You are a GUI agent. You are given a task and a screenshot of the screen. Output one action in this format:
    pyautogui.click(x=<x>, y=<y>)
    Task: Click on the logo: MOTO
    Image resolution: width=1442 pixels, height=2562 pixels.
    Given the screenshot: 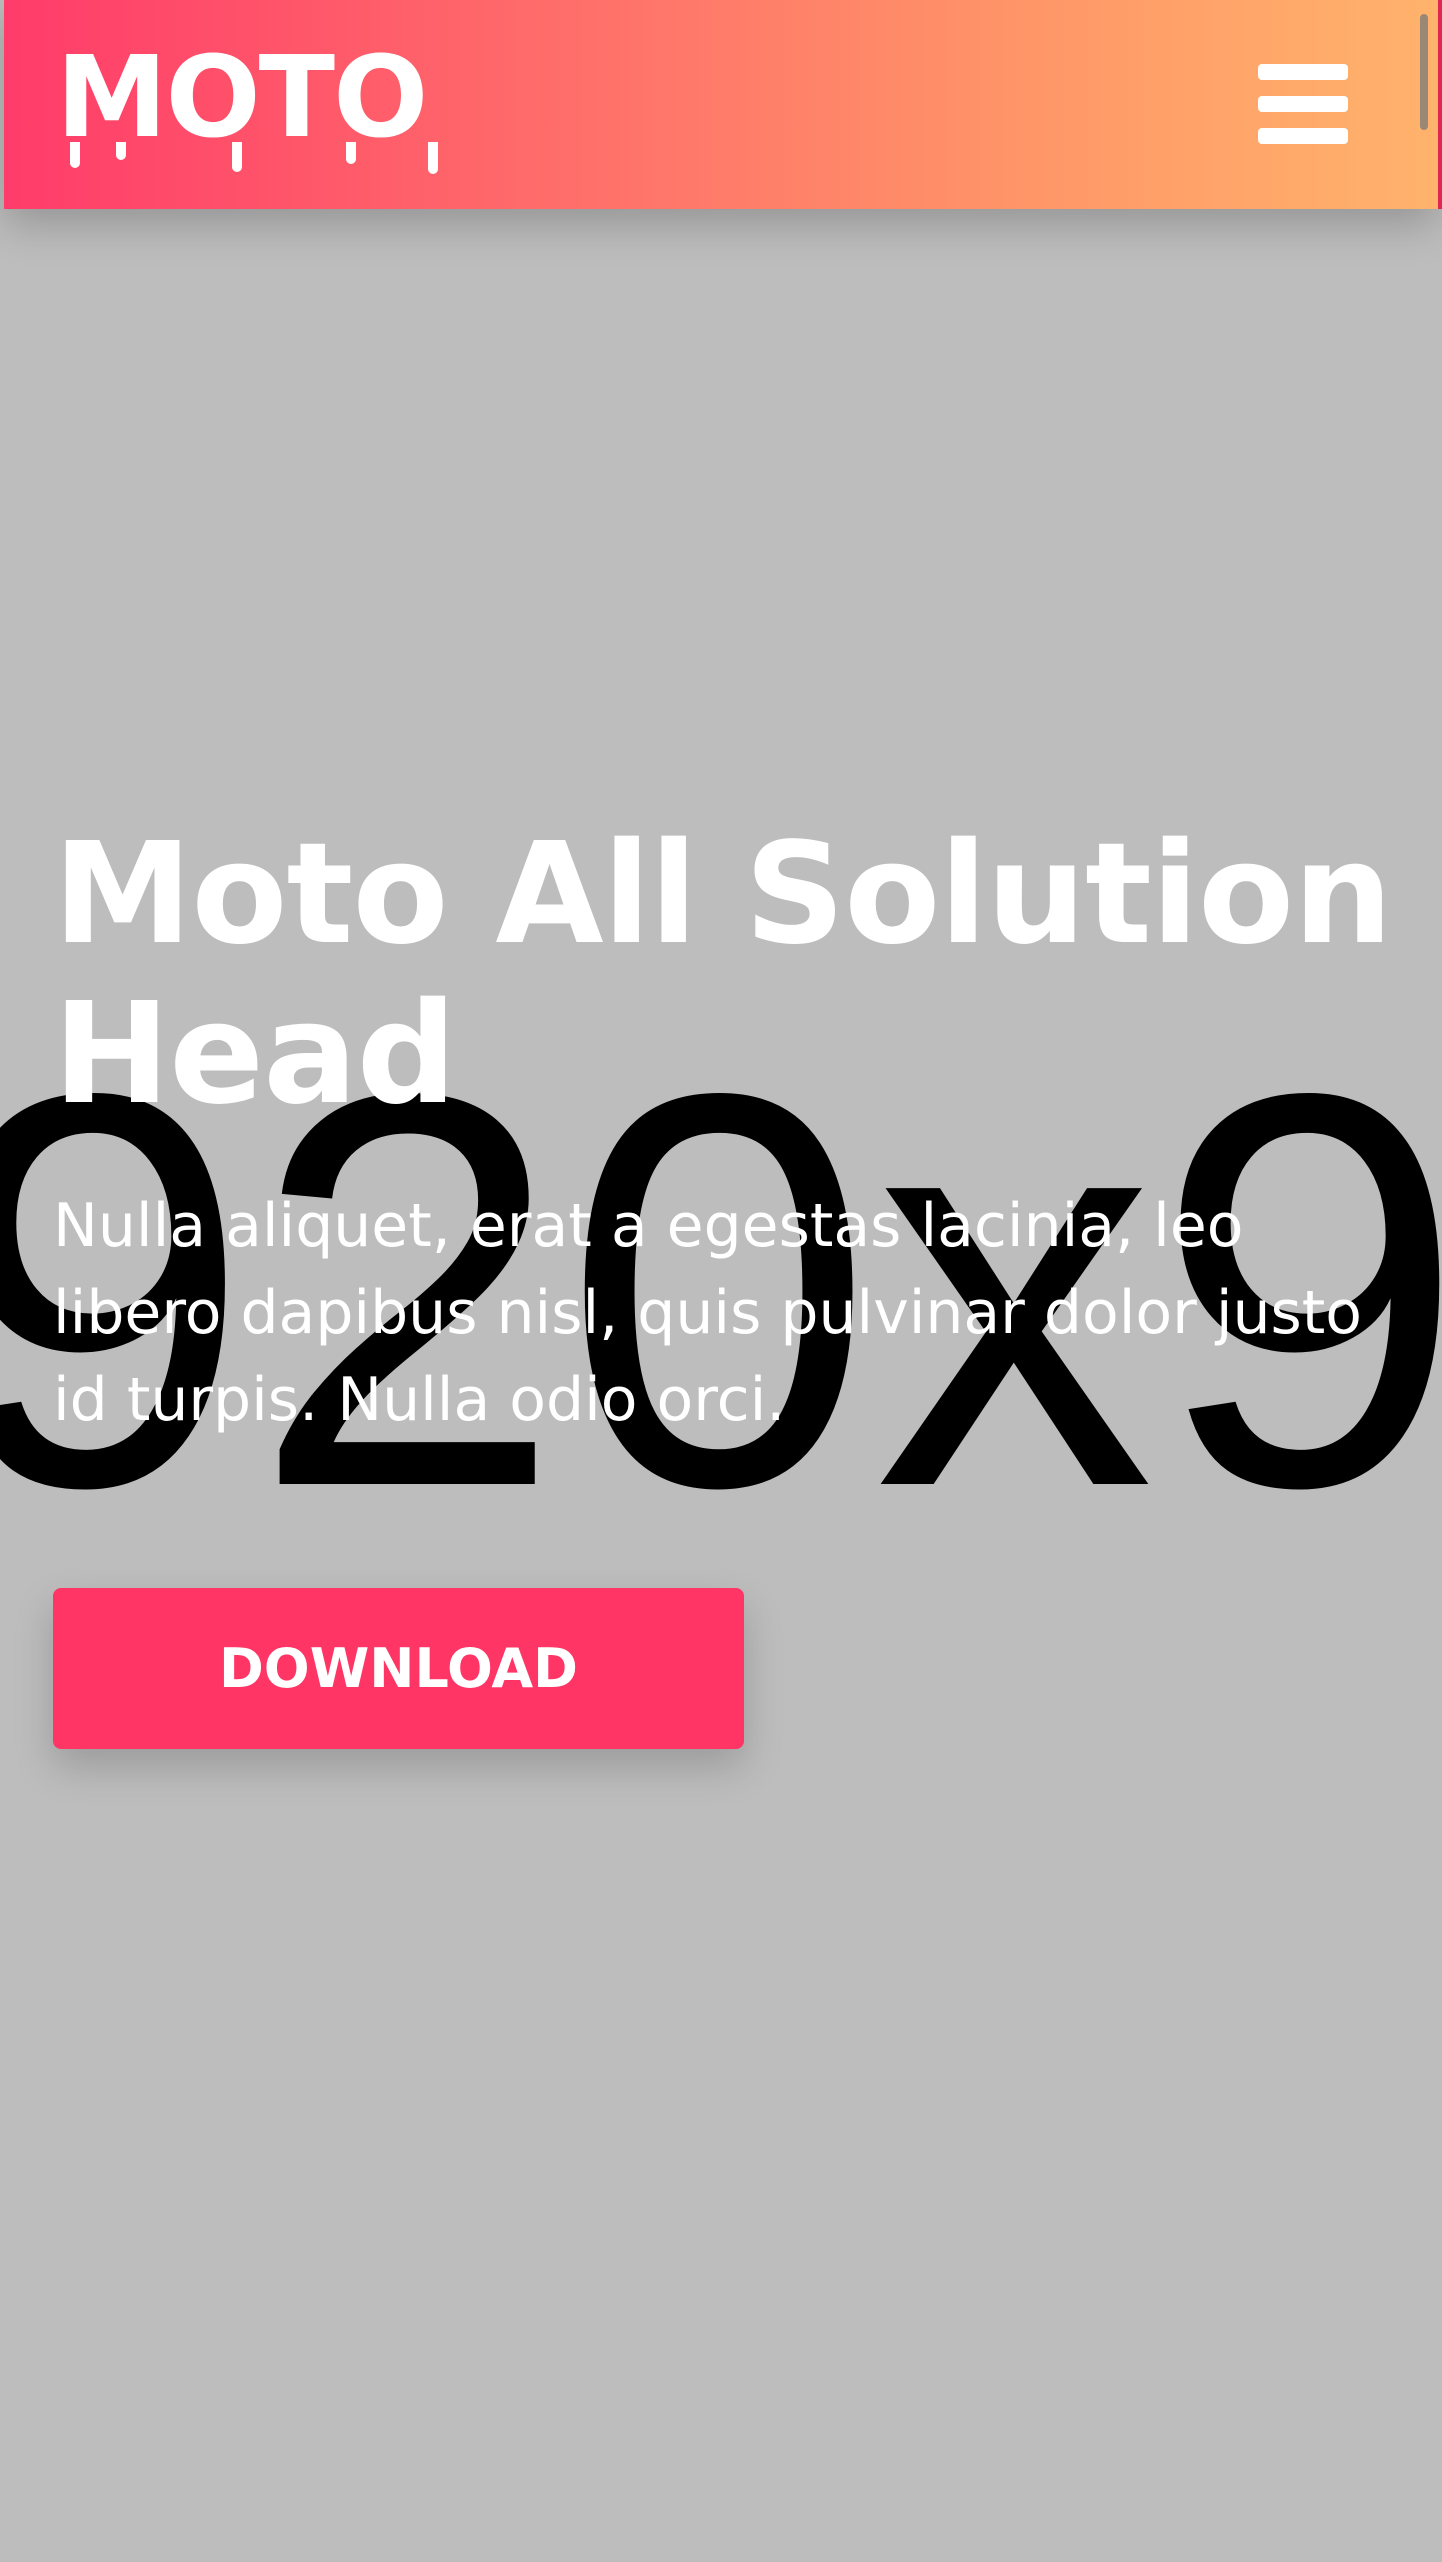 What is the action you would take?
    pyautogui.click(x=247, y=107)
    